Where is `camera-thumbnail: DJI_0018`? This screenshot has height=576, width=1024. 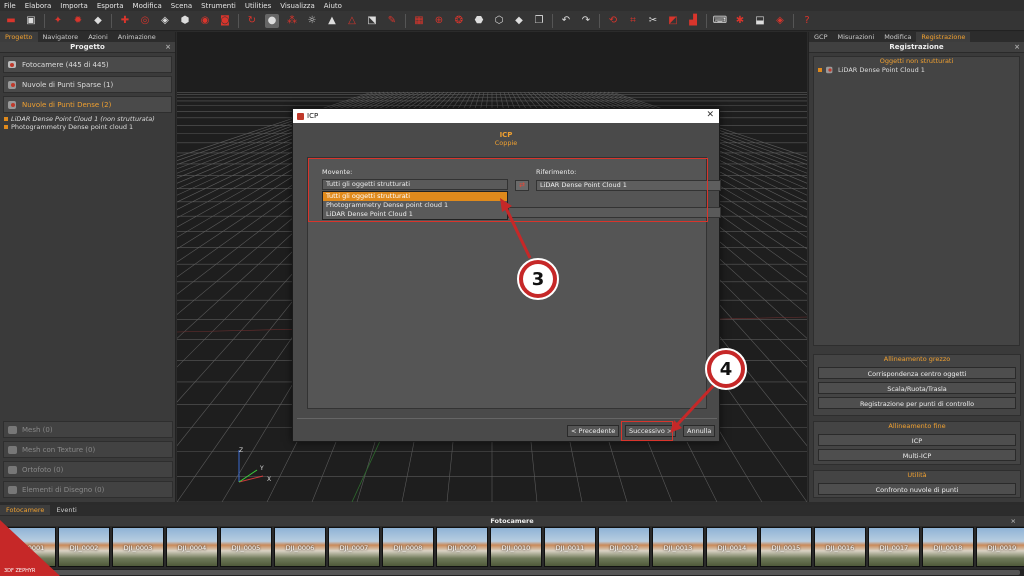 camera-thumbnail: DJI_0018 is located at coordinates (948, 547).